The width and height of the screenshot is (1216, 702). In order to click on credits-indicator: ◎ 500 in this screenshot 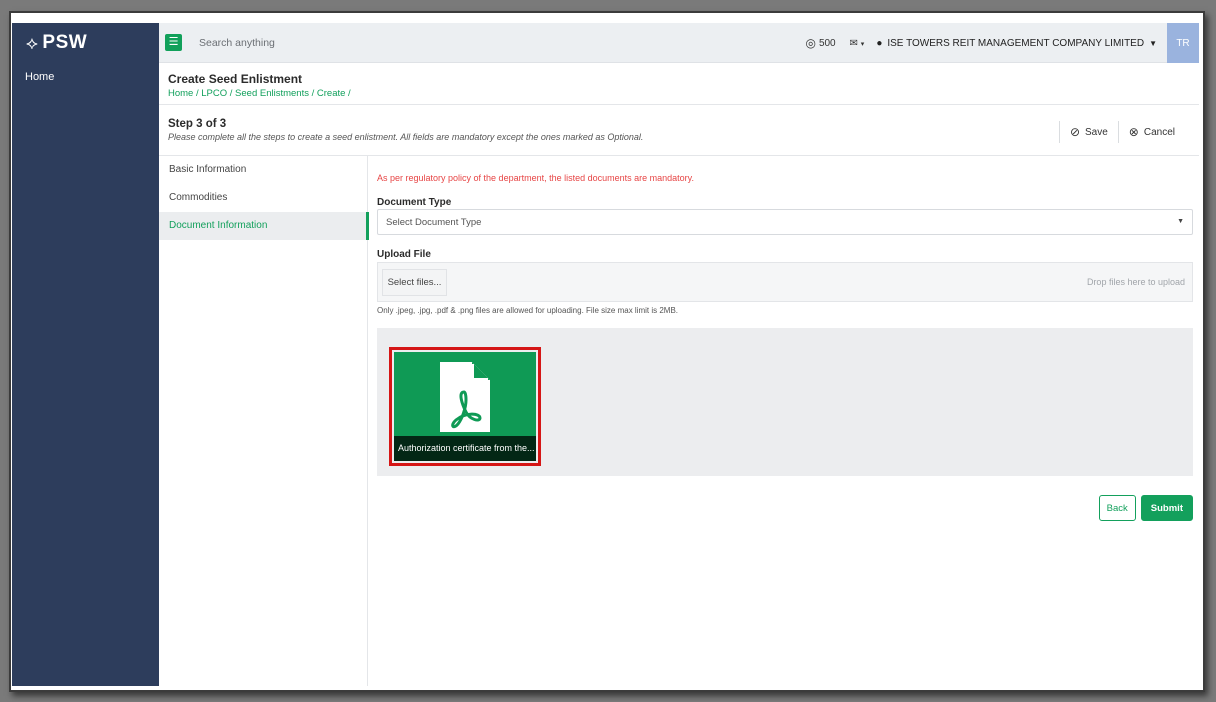, I will do `click(820, 43)`.